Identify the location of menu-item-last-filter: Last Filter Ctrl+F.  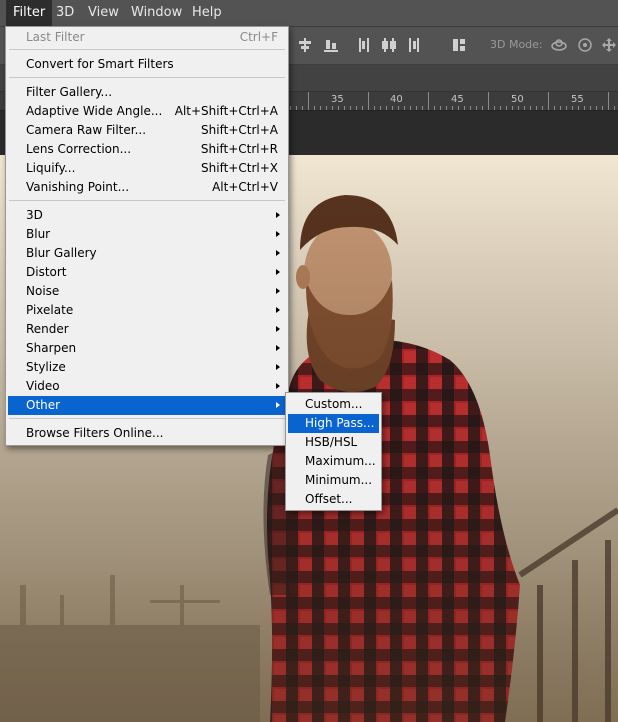
(147, 37).